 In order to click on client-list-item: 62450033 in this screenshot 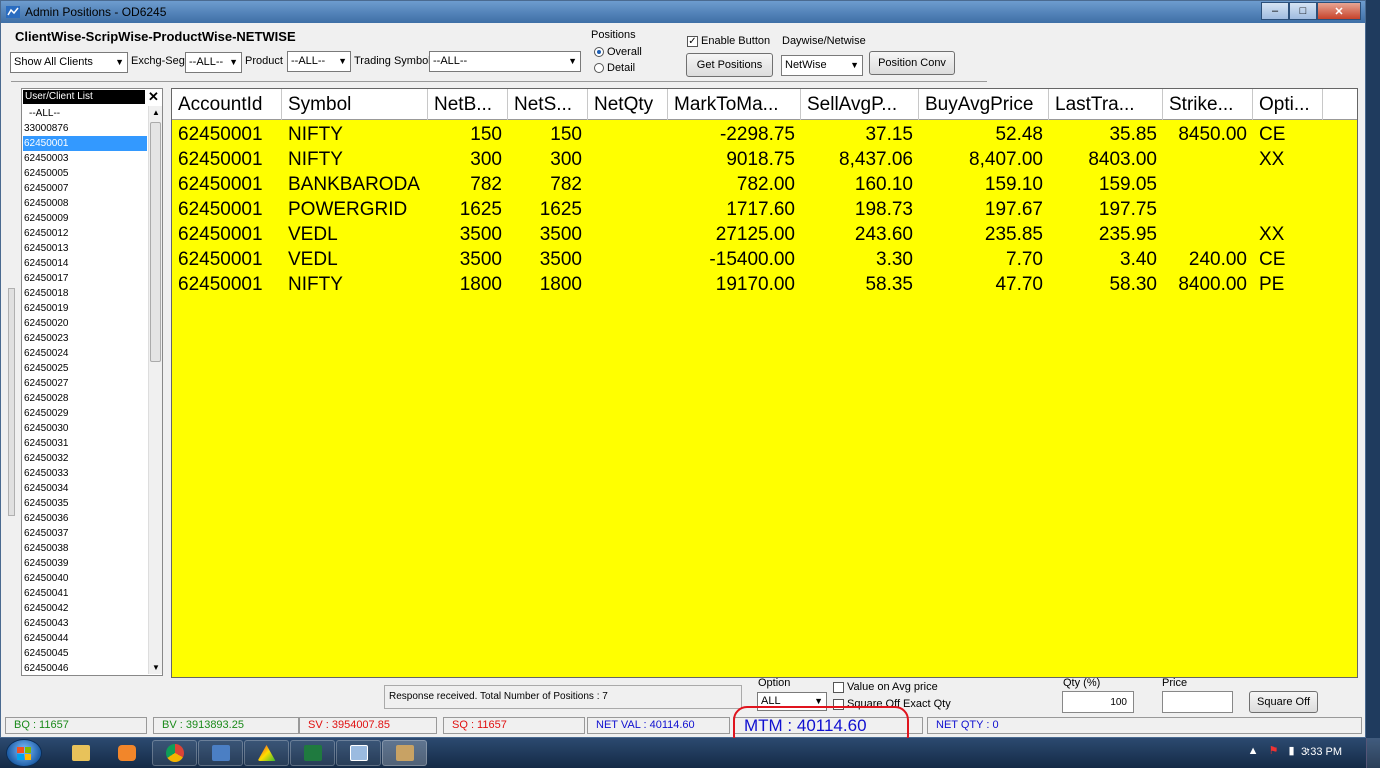, I will do `click(85, 473)`.